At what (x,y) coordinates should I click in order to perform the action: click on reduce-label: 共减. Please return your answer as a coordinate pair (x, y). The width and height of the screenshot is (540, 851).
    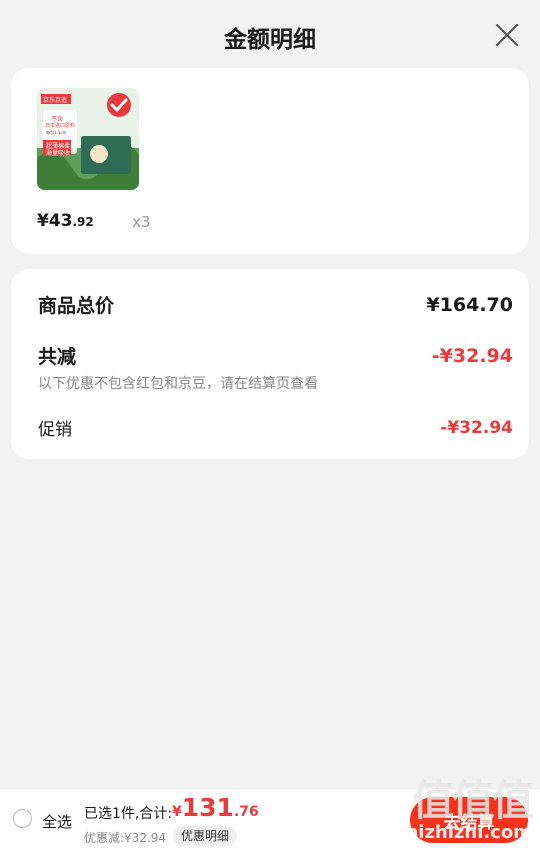
    Looking at the image, I should click on (57, 357).